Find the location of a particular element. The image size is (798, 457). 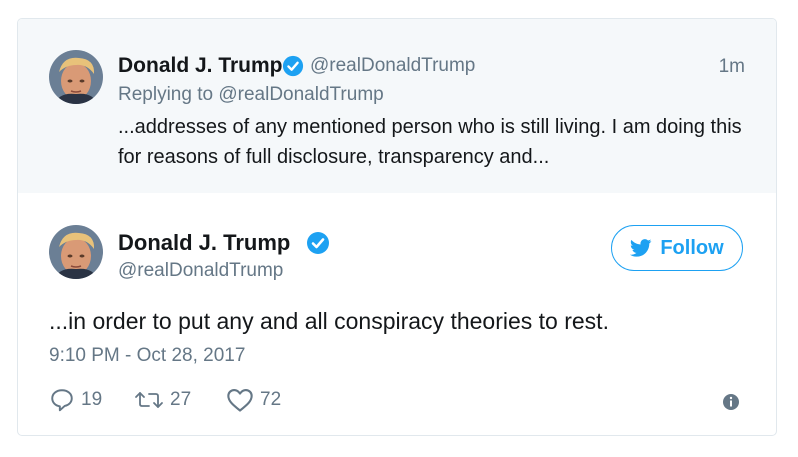

tweet-timestamp: 9:10 PM - Oct 28, 2017 is located at coordinates (147, 356).